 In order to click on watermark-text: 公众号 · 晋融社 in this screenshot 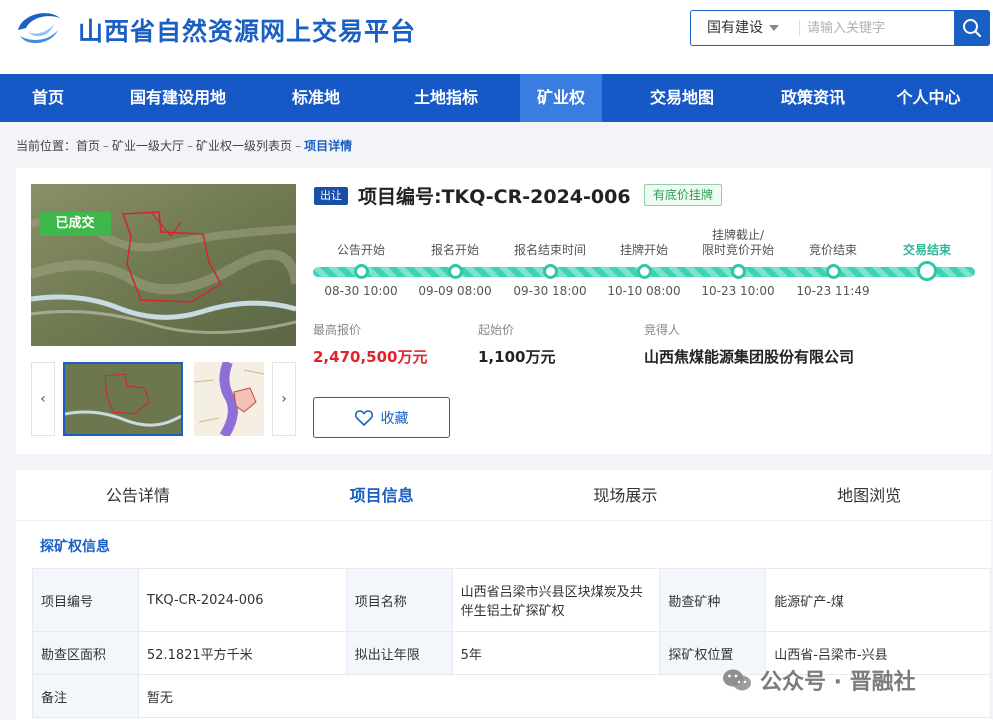, I will do `click(838, 682)`.